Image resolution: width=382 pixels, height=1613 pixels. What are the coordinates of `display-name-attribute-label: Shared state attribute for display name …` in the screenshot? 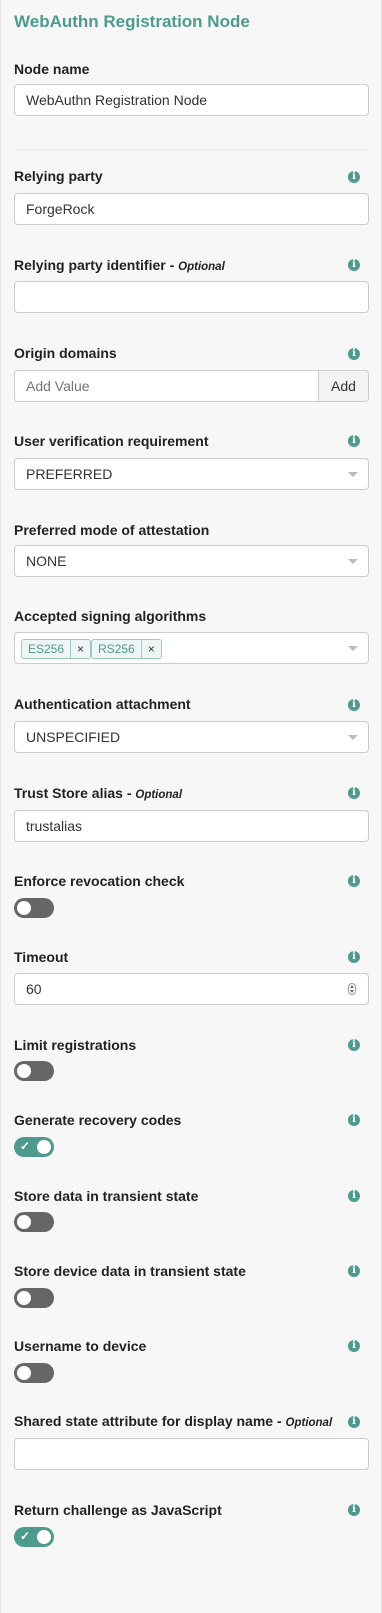 It's located at (173, 1421).